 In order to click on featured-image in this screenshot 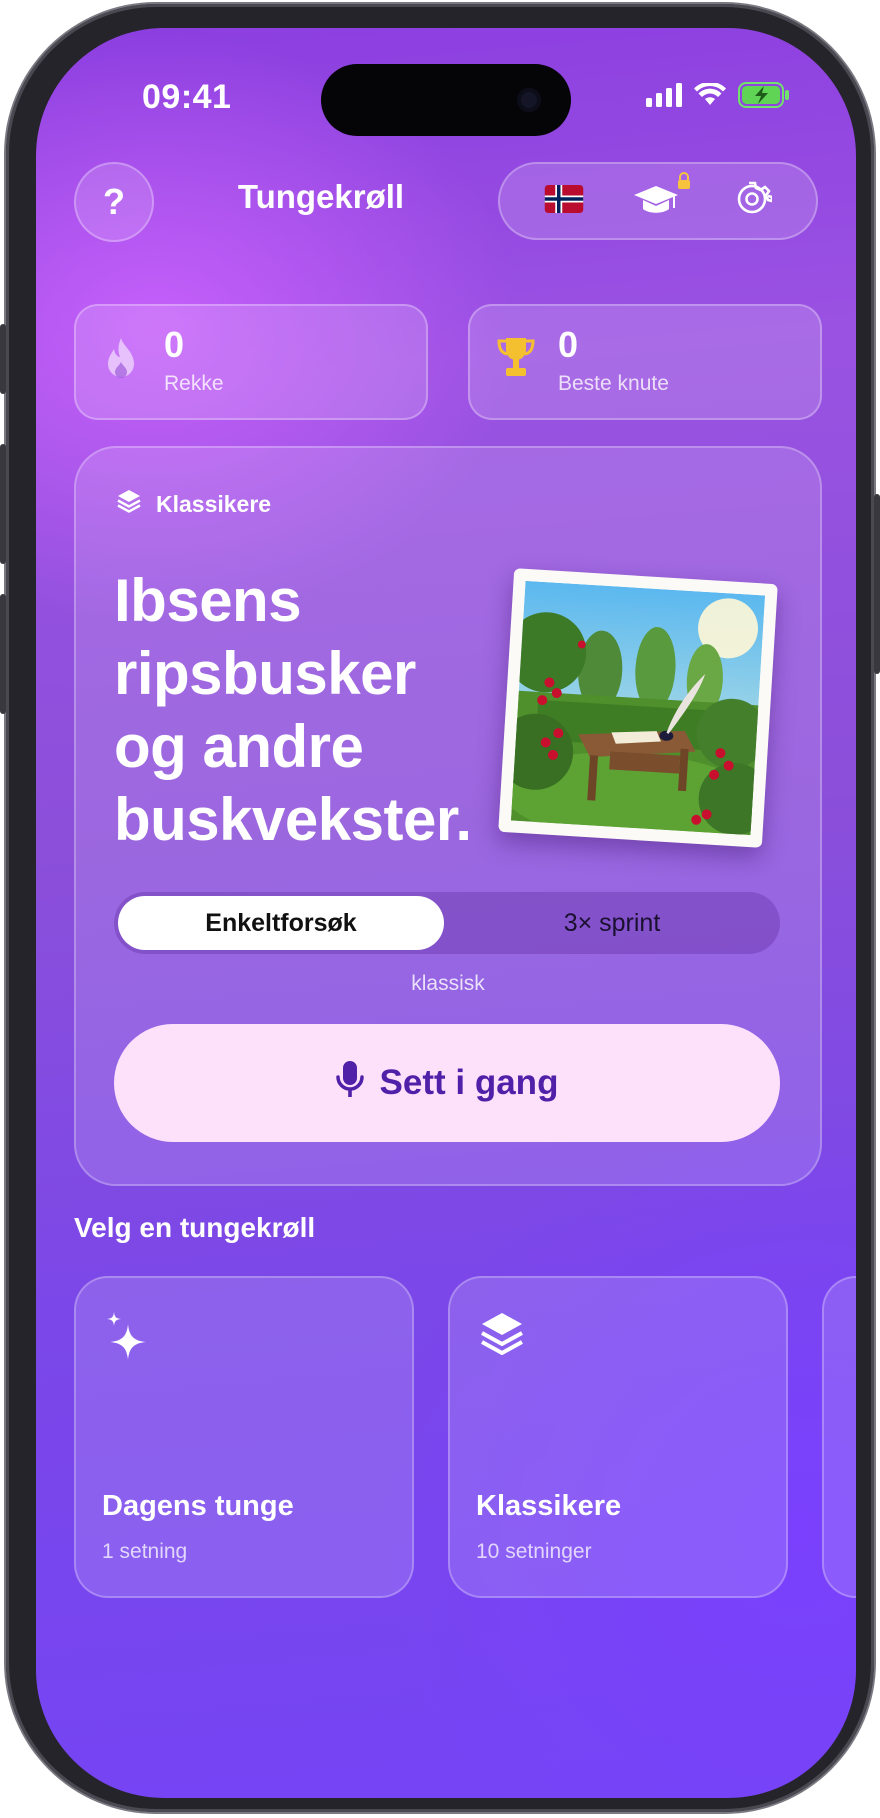, I will do `click(638, 708)`.